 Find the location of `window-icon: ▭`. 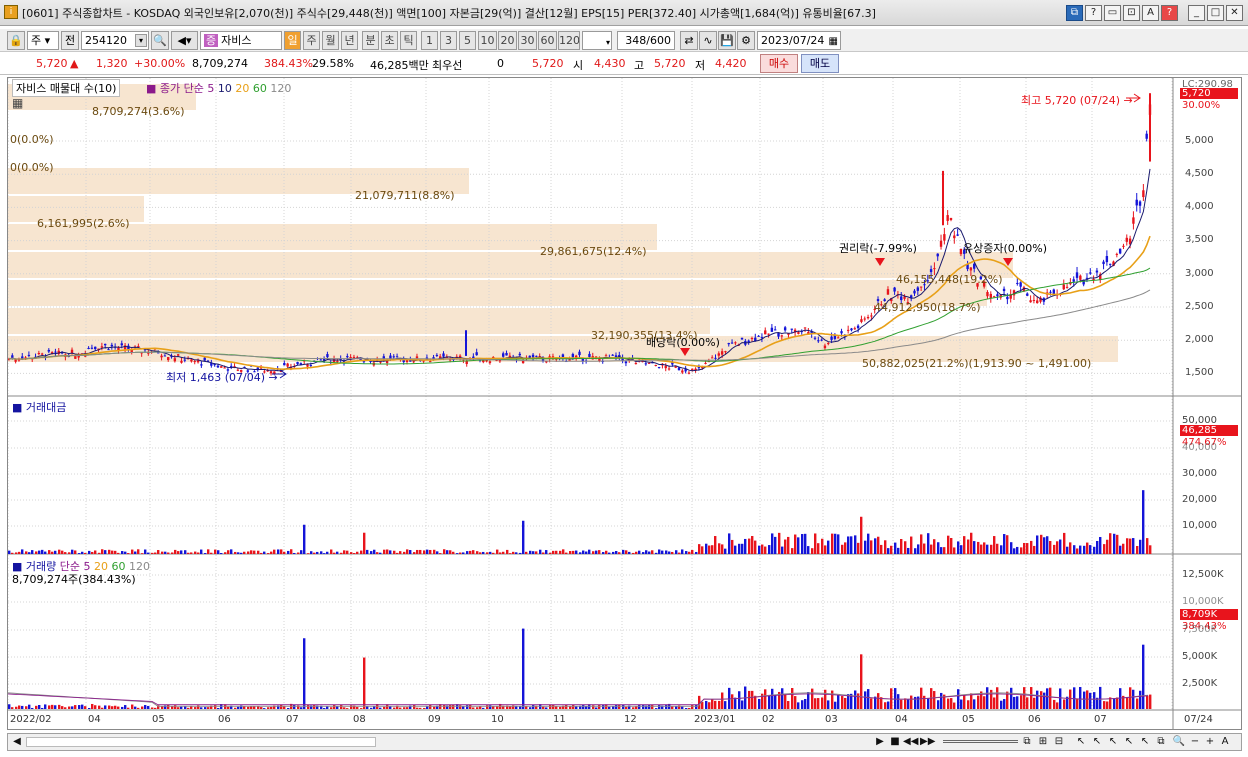

window-icon: ▭ is located at coordinates (1112, 13).